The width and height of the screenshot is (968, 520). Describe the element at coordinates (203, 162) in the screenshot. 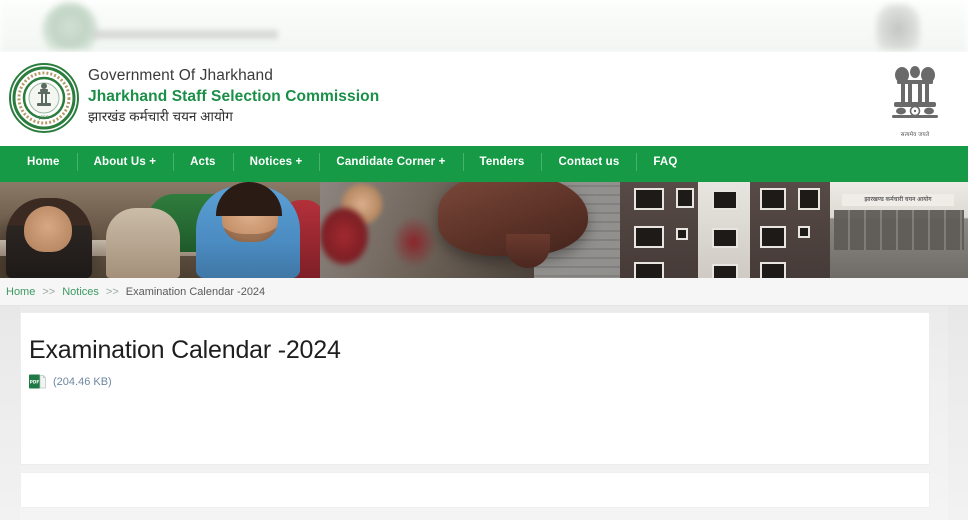

I see `nav-item-acts: Acts` at that location.